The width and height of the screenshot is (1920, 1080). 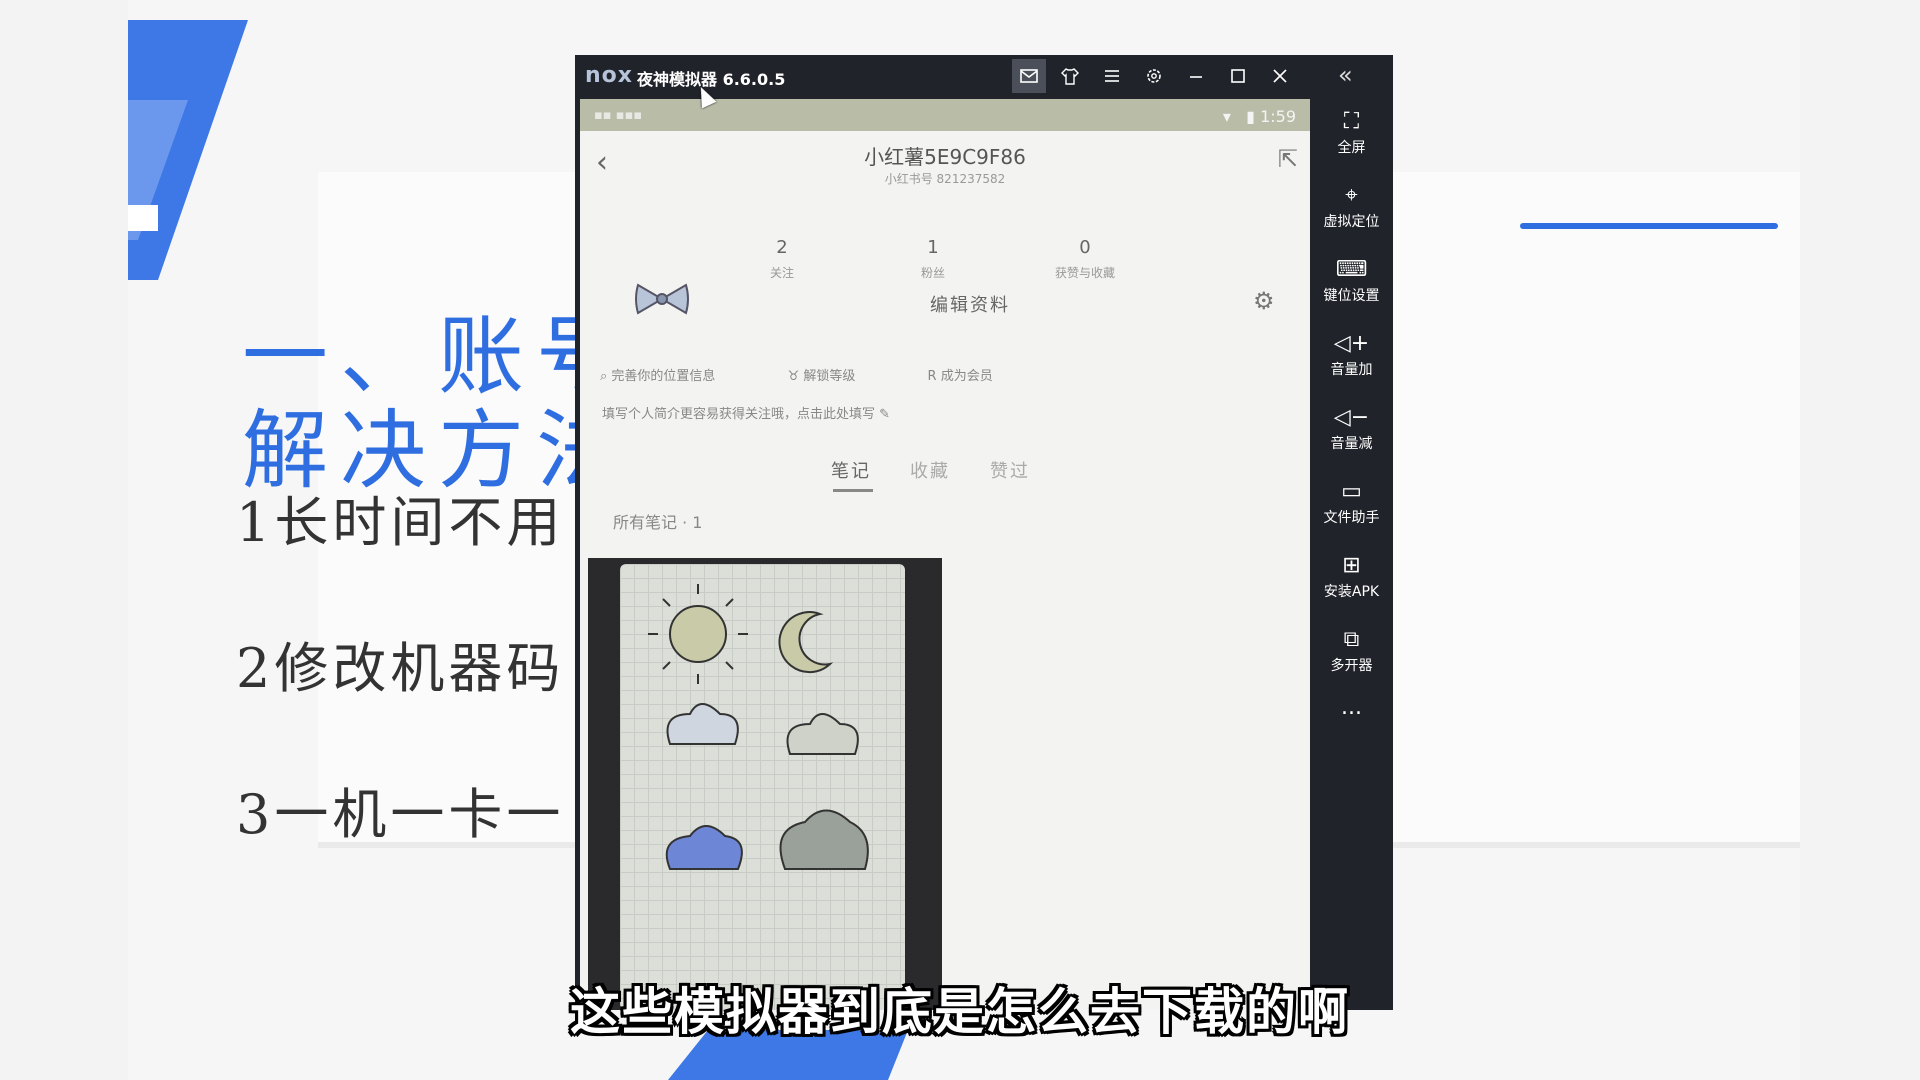 What do you see at coordinates (782, 259) in the screenshot?
I see `stat-following: 2 关注` at bounding box center [782, 259].